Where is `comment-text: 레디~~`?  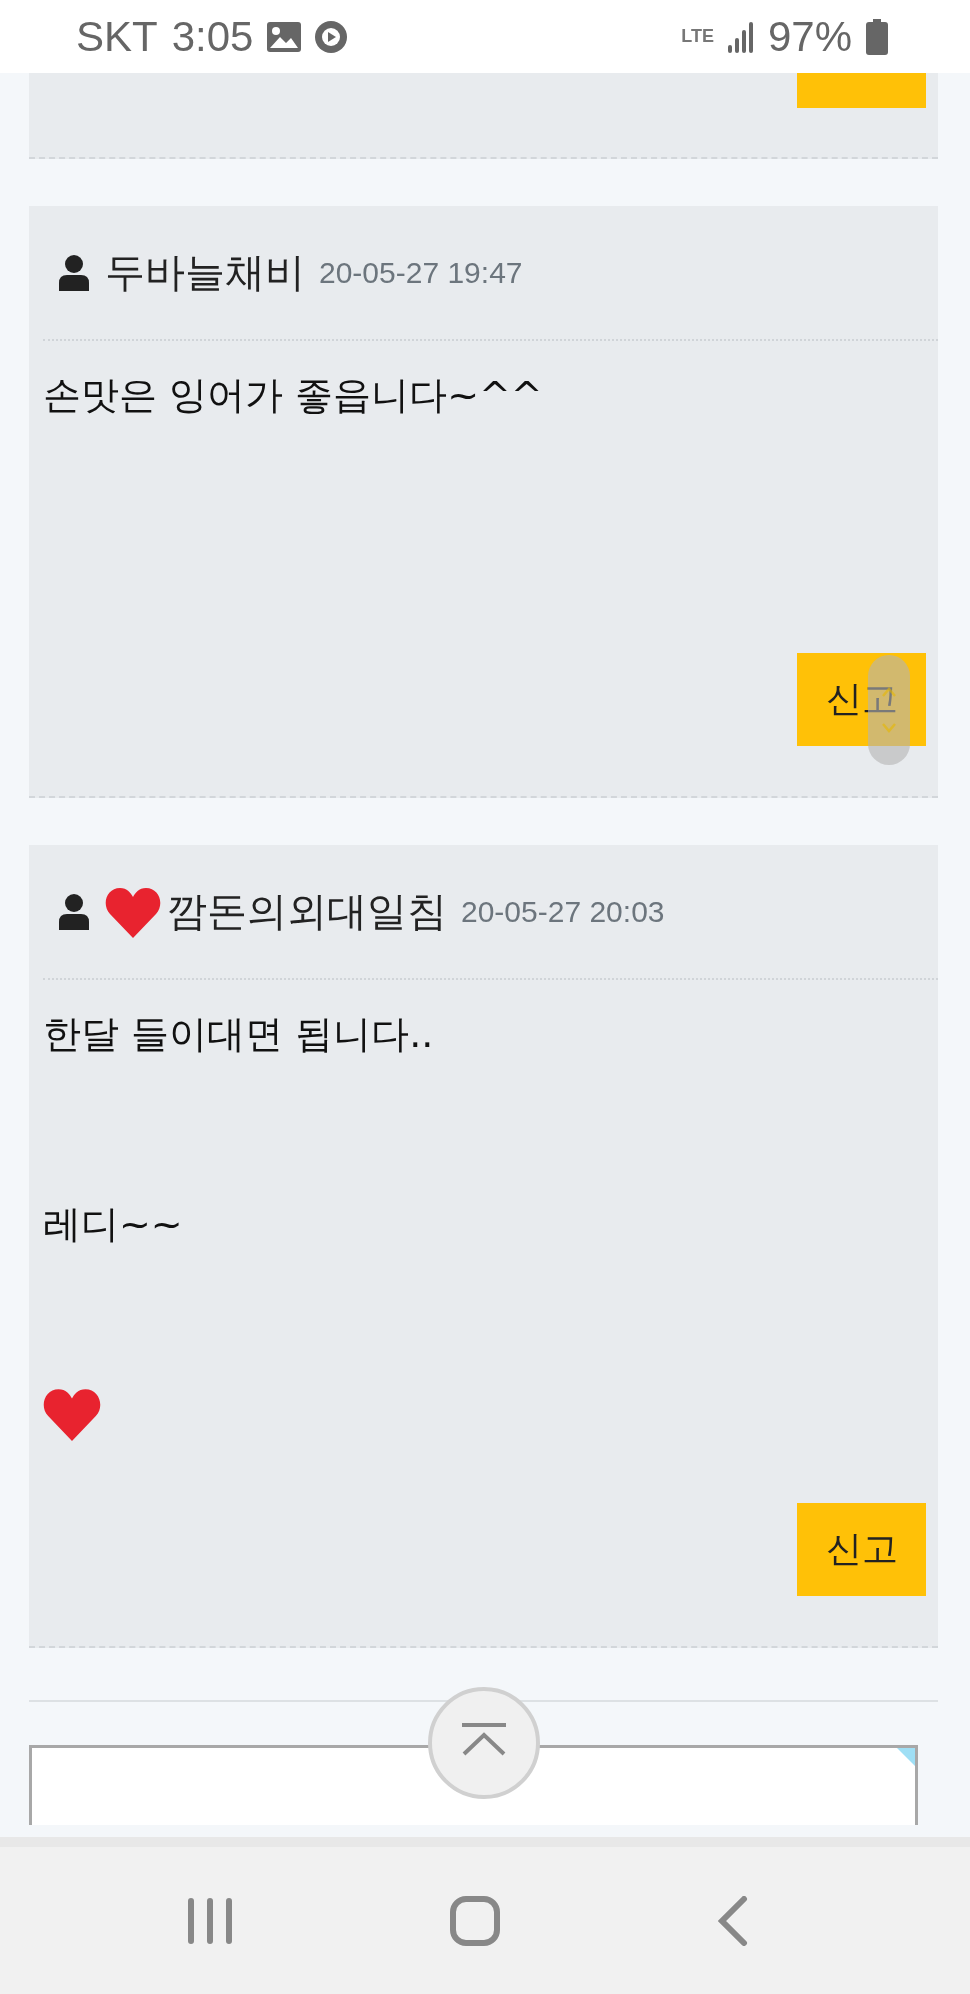 comment-text: 레디~~ is located at coordinates (113, 1224).